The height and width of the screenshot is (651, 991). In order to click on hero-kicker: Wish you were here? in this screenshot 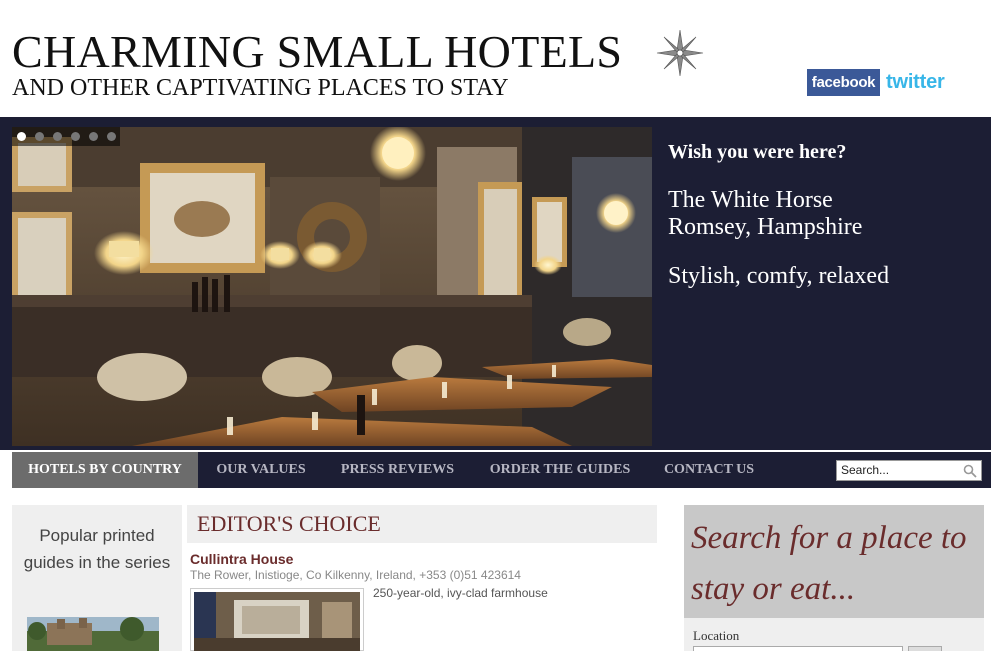, I will do `click(757, 152)`.